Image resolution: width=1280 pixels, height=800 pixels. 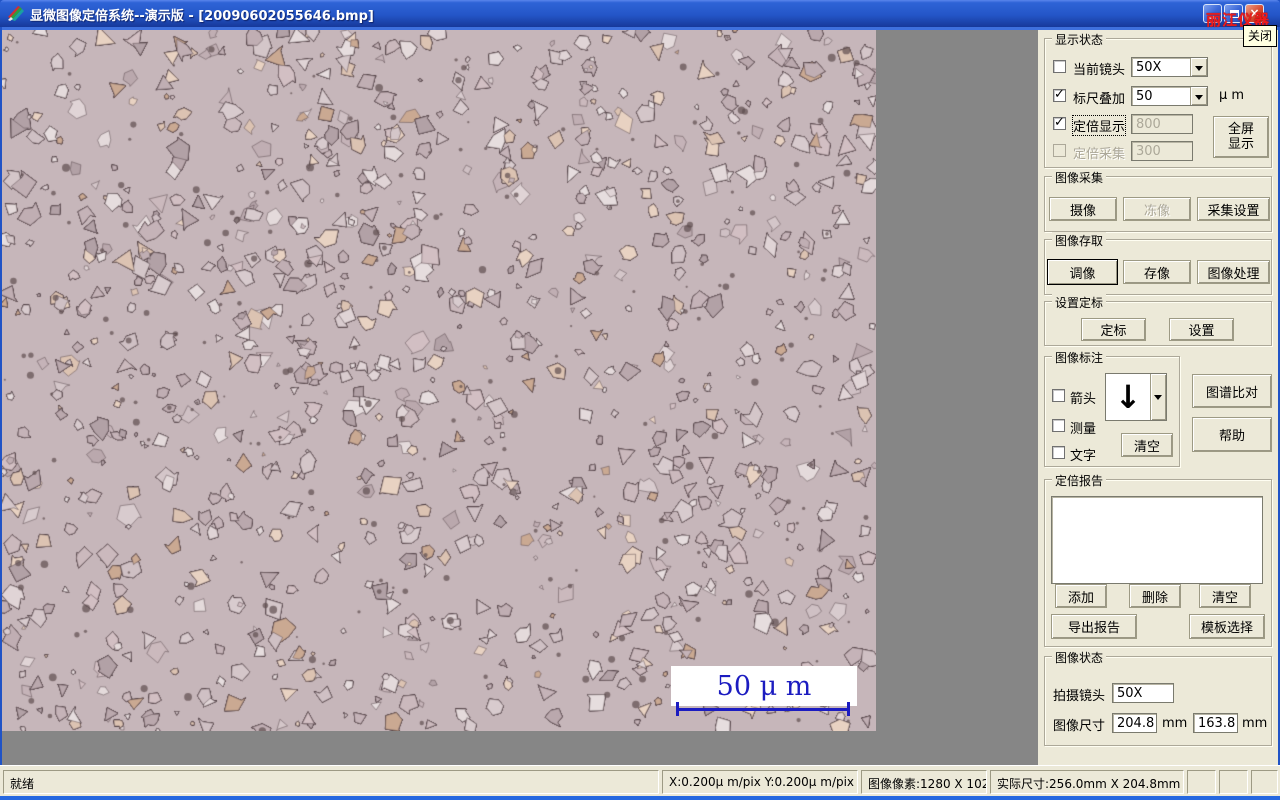 I want to click on fullscreen-button: 全屏 显示, so click(x=1241, y=137).